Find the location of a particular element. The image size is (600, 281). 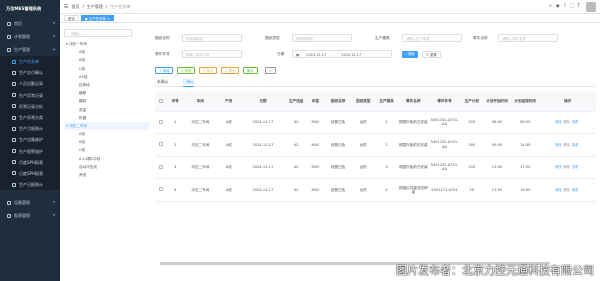

tree-node: 横移 is located at coordinates (107, 93).